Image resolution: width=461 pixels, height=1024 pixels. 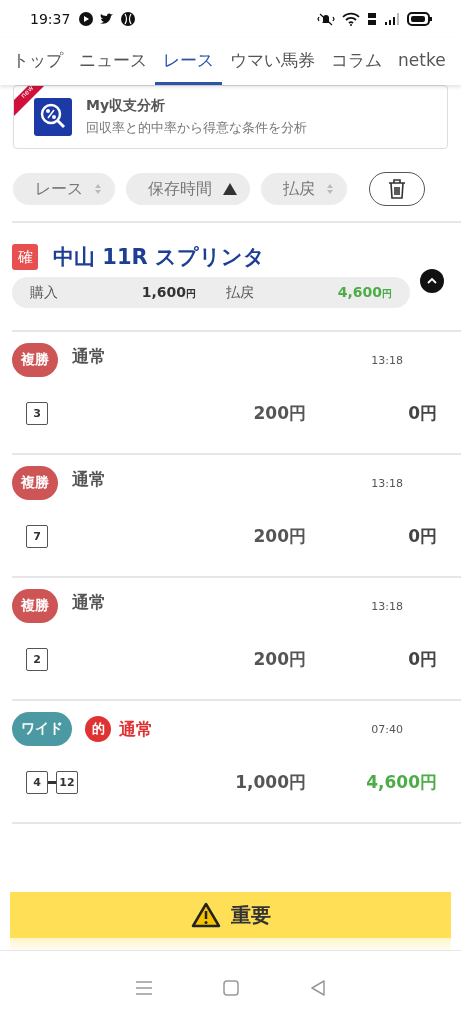 What do you see at coordinates (270, 782) in the screenshot?
I see `bet-amount: 1,000円` at bounding box center [270, 782].